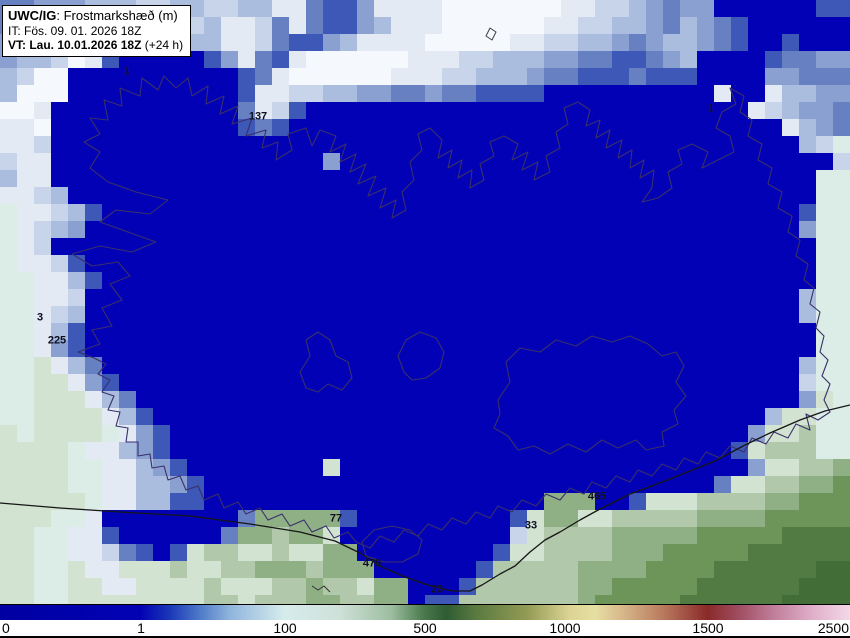 The width and height of the screenshot is (850, 638). I want to click on map-title: UWC/IG: Frostmarkshæð (m), so click(93, 15).